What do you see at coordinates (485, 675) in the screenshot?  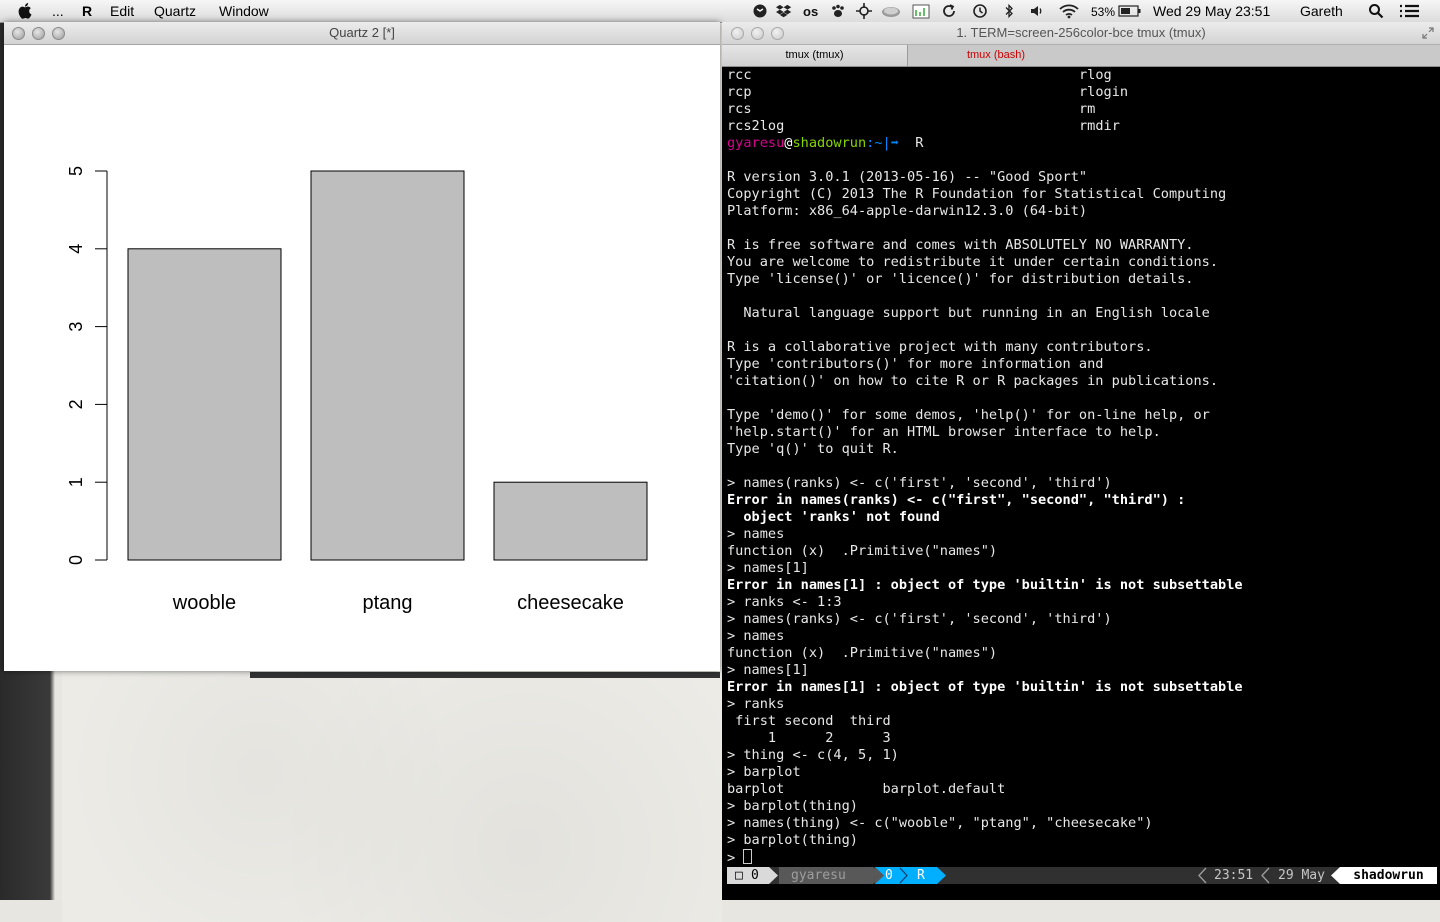 I see `background-window-edge` at bounding box center [485, 675].